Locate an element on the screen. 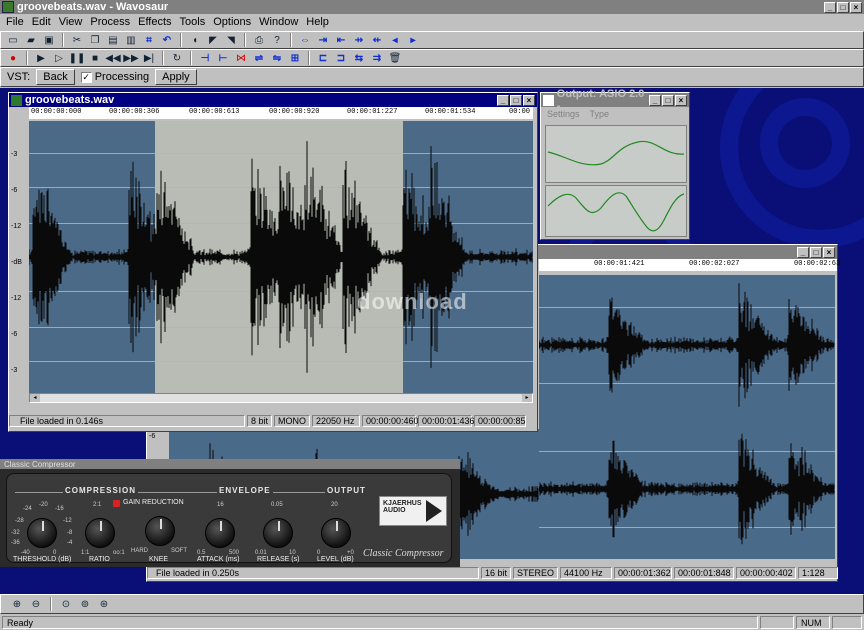  record-icon: ● is located at coordinates (13, 58).